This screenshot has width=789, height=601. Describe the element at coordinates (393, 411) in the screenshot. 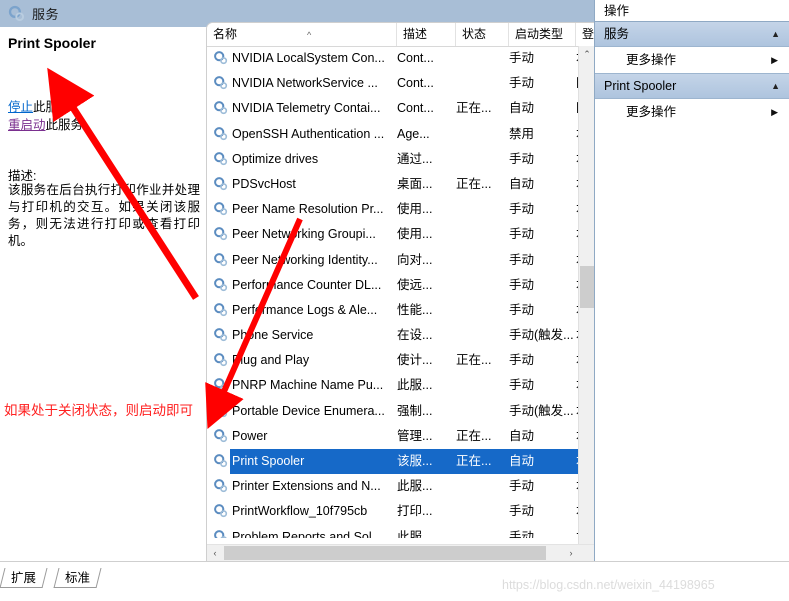

I see `table-row: Portable Device Enumera...强制...手动(触发...本` at that location.